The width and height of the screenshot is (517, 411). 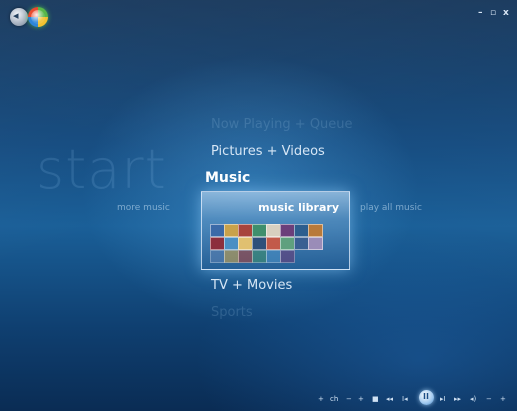 I want to click on stop-button: ■, so click(x=375, y=399).